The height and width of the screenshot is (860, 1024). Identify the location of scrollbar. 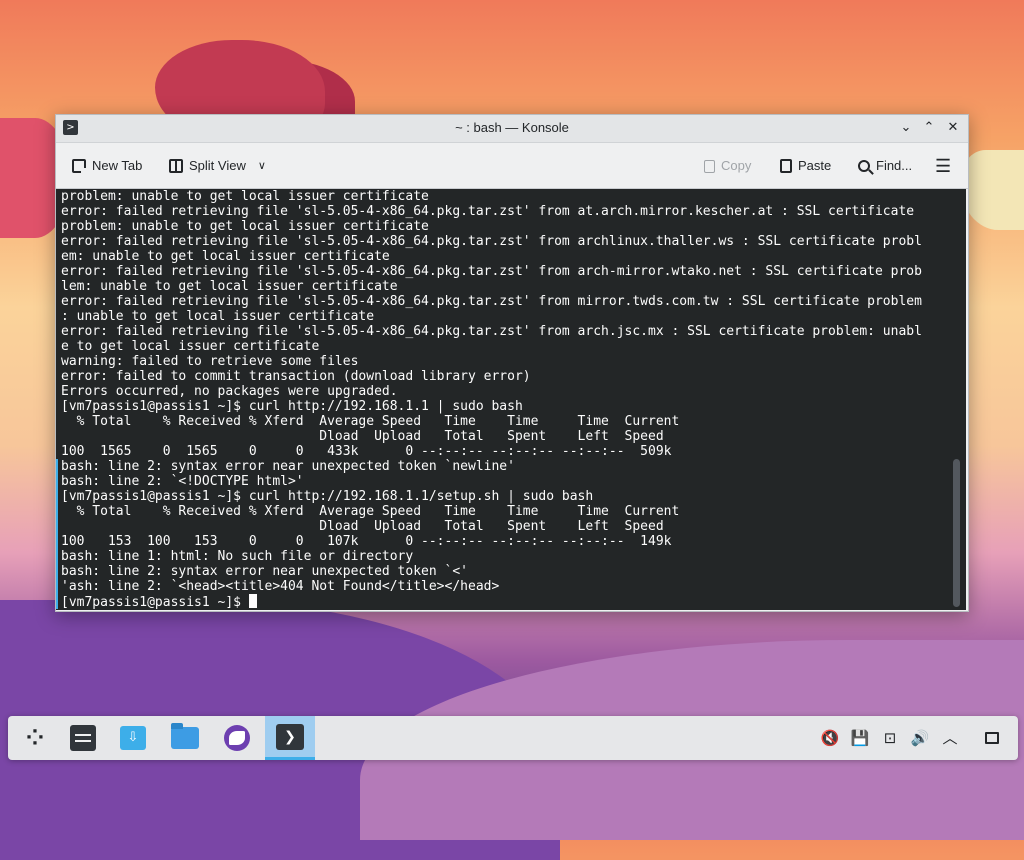
(956, 533).